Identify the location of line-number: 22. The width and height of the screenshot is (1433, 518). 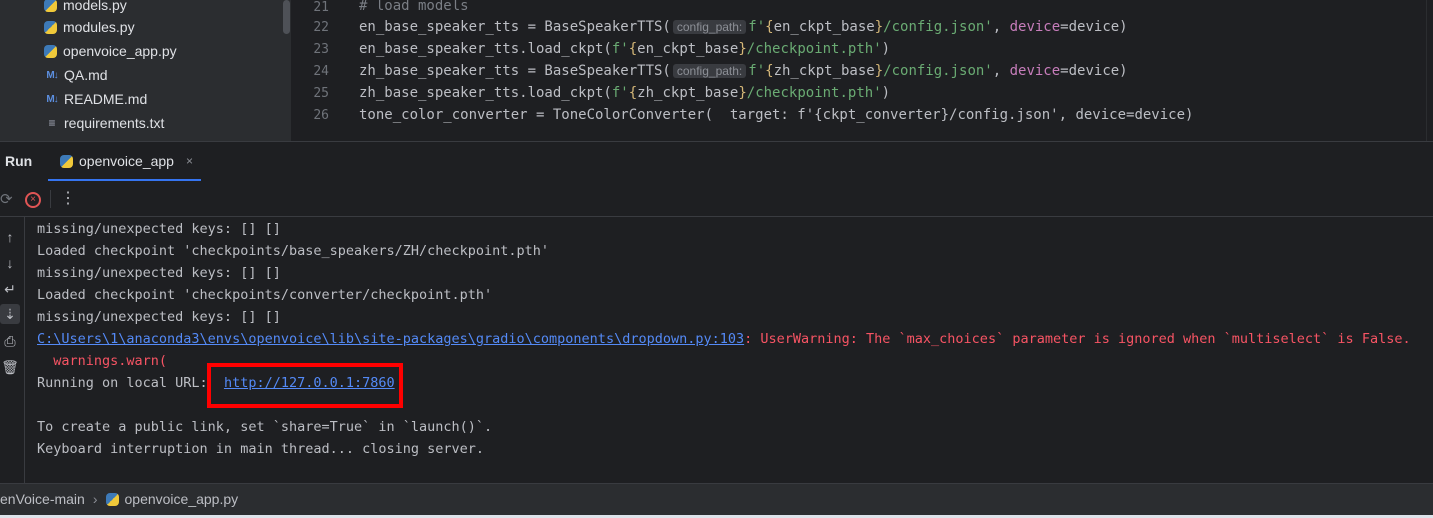
(321, 27).